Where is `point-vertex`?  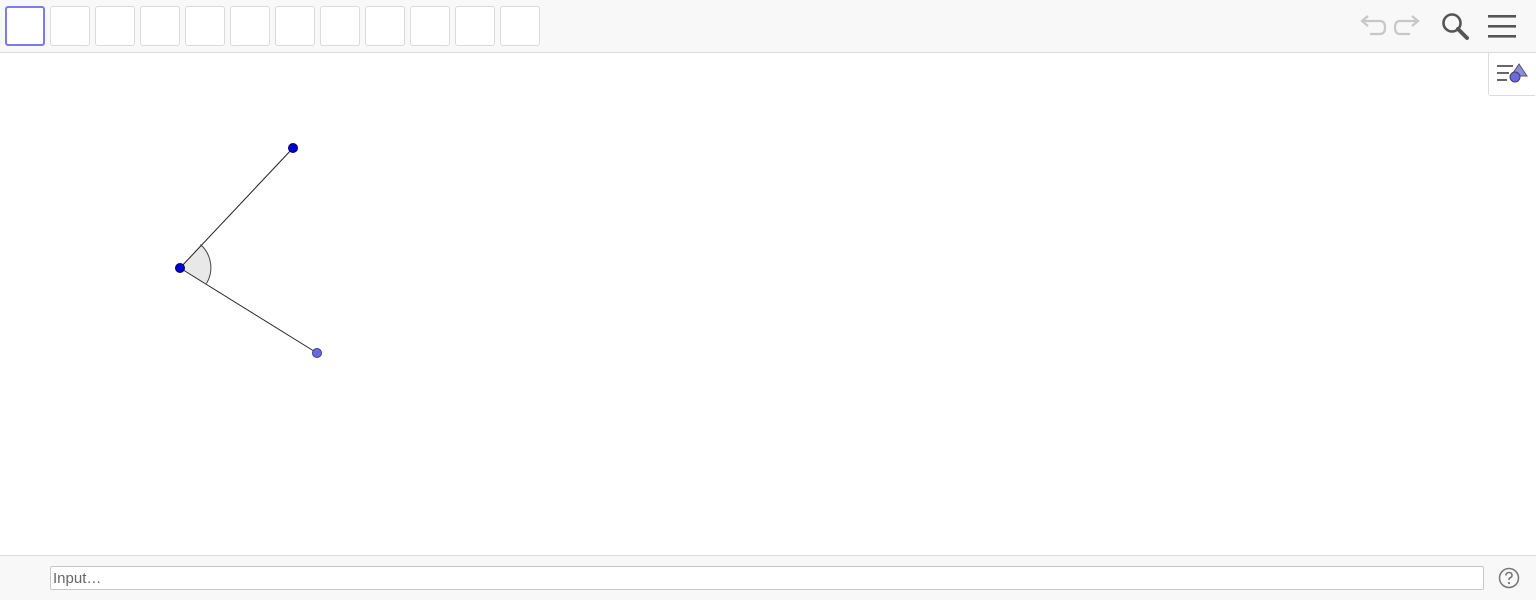 point-vertex is located at coordinates (180, 268).